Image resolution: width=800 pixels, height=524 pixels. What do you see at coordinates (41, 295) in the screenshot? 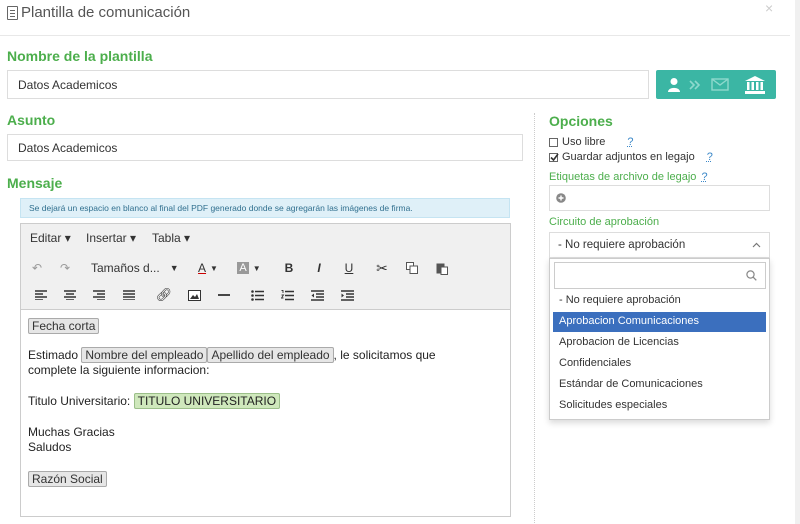
I see `align-left-icon` at bounding box center [41, 295].